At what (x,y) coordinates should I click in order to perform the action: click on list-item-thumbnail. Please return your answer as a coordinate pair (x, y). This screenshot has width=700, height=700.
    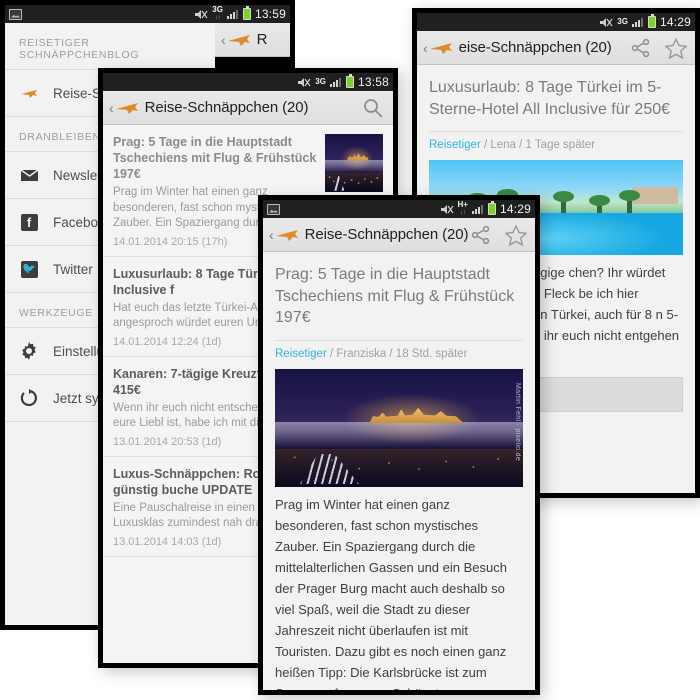
    Looking at the image, I should click on (354, 163).